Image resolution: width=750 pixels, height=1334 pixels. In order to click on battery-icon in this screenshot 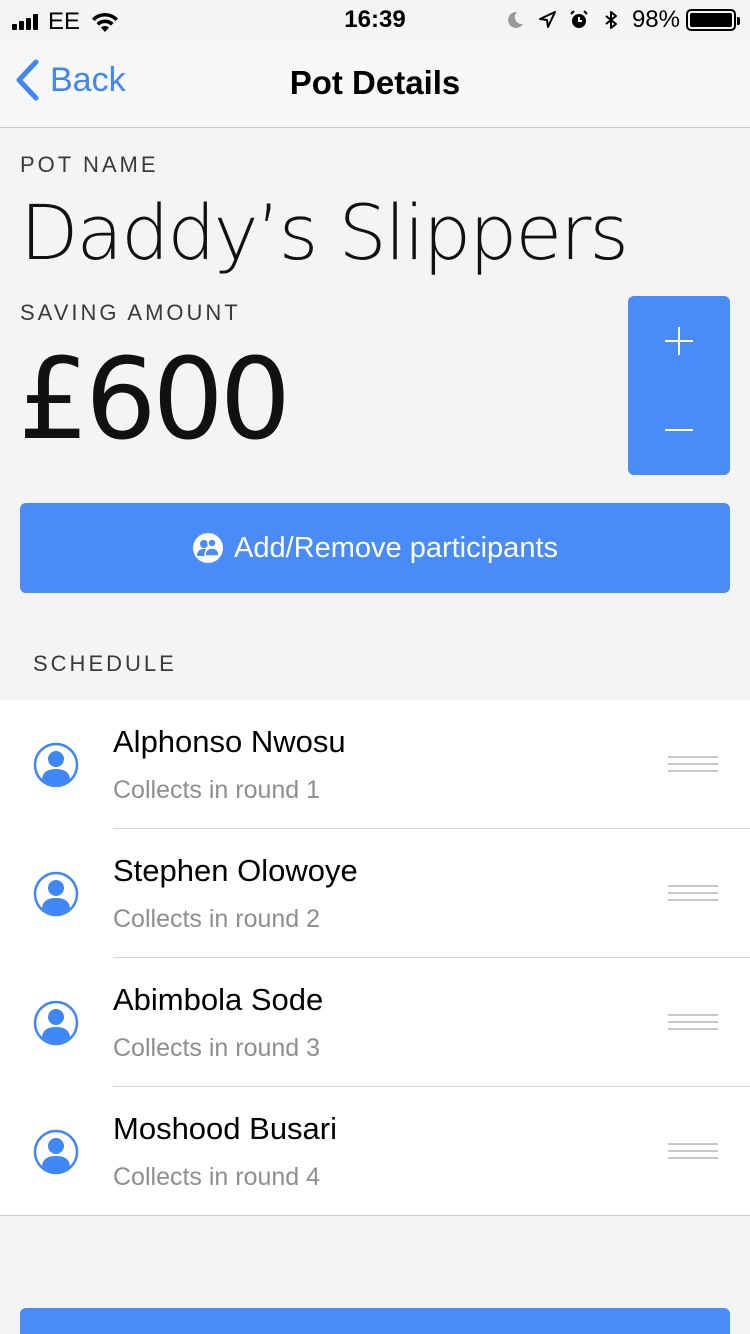, I will do `click(713, 20)`.